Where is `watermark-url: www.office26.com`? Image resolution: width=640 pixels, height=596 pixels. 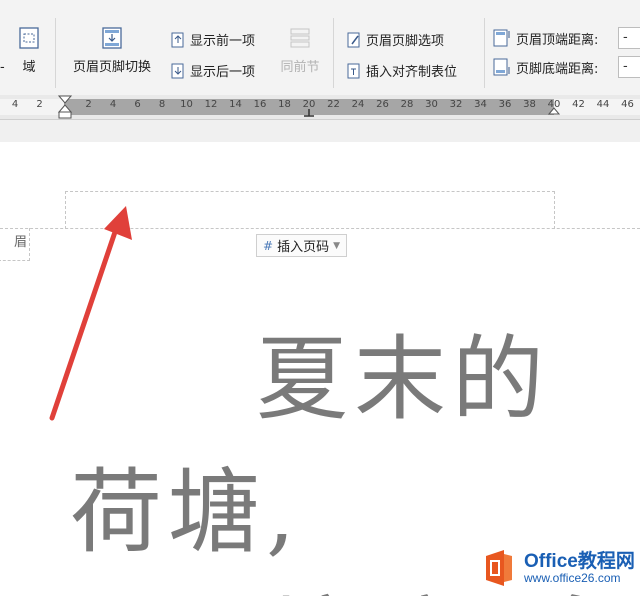 watermark-url: www.office26.com is located at coordinates (572, 578).